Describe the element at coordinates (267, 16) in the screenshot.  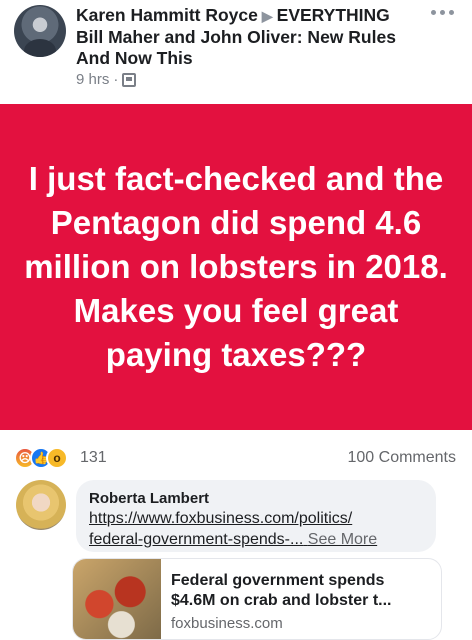
I see `arrow-right-icon: ▶` at that location.